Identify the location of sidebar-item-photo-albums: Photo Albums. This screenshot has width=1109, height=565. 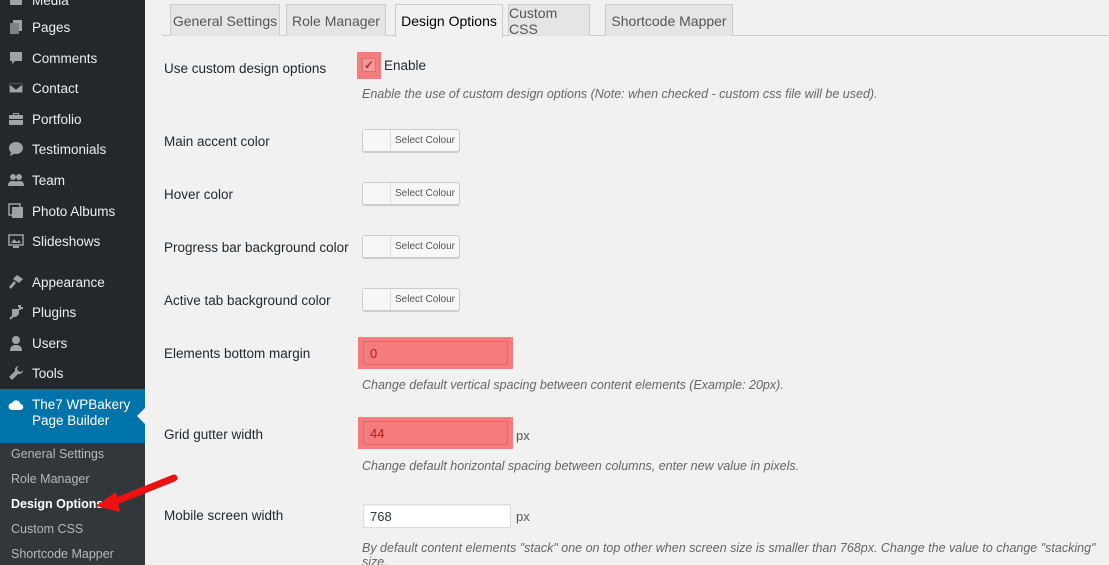
(72, 211).